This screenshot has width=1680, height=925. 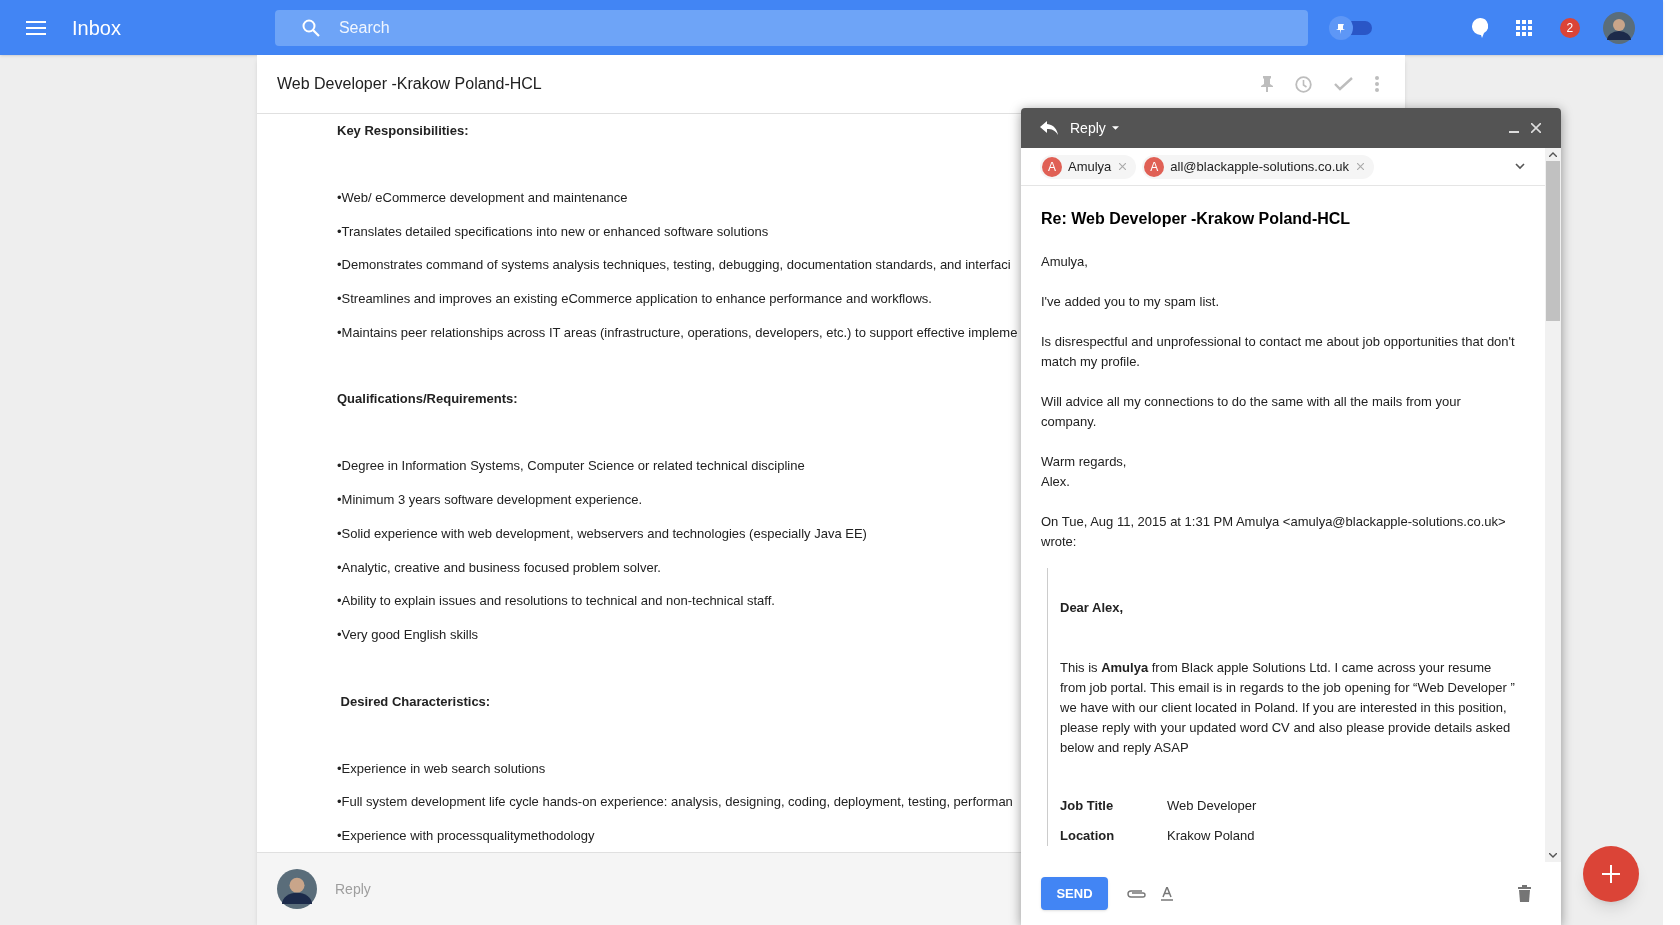 I want to click on trash-icon, so click(x=1524, y=893).